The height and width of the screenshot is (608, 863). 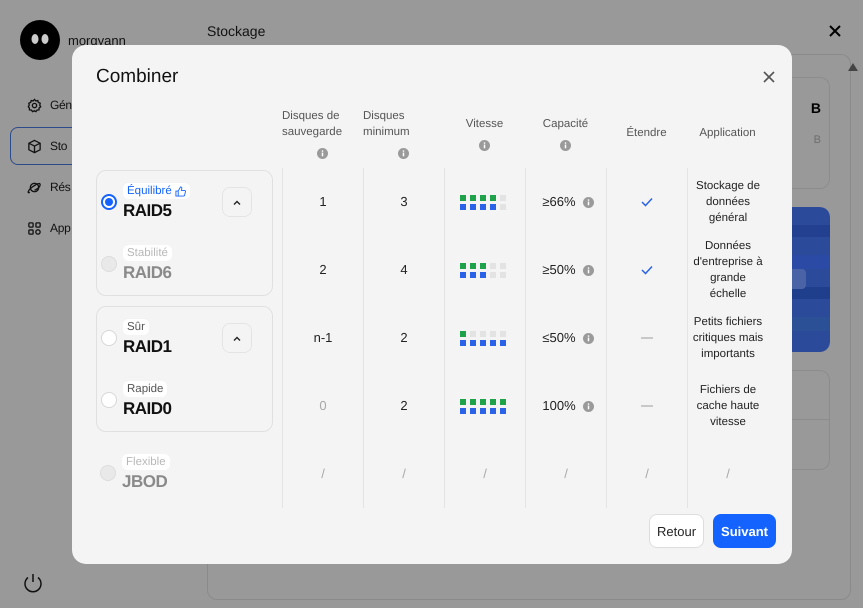 I want to click on raid-level-name: RAID0, so click(x=147, y=409).